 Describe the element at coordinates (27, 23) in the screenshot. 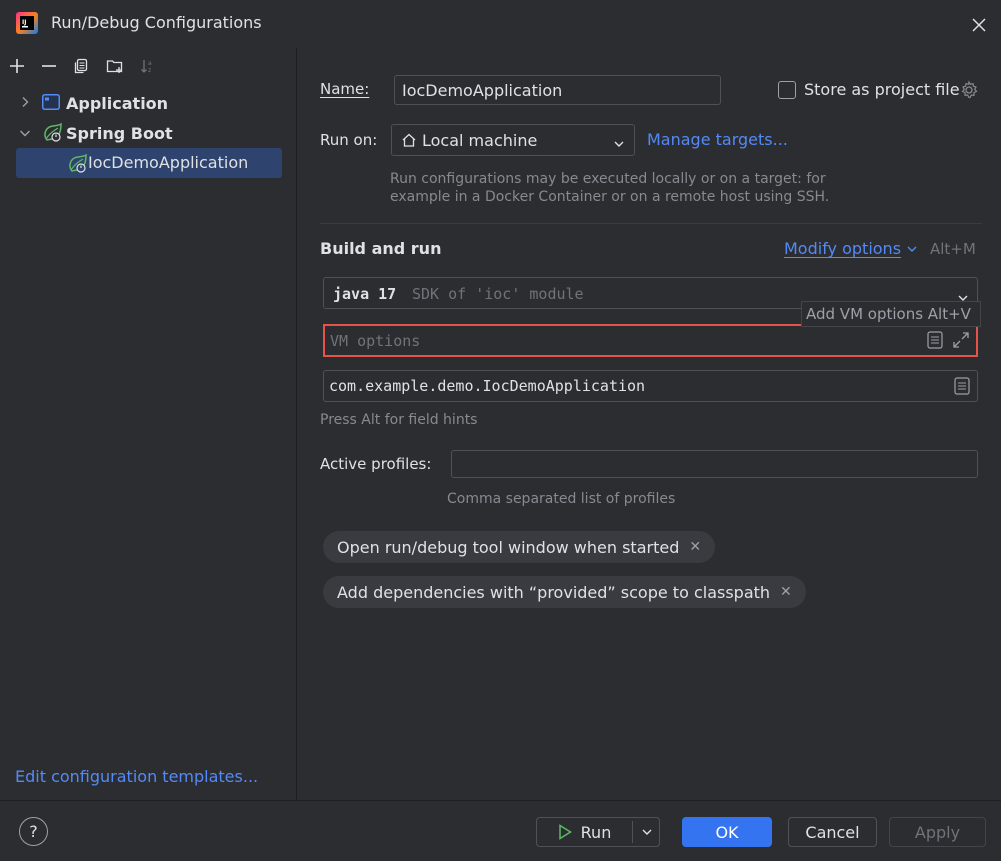

I see `intellij-logo-icon: IJ` at that location.